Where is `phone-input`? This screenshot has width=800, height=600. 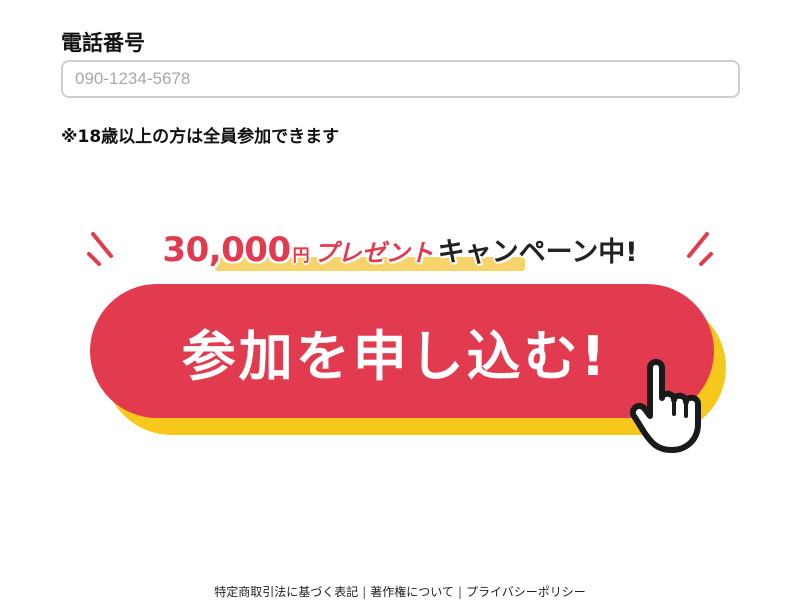
phone-input is located at coordinates (400, 79).